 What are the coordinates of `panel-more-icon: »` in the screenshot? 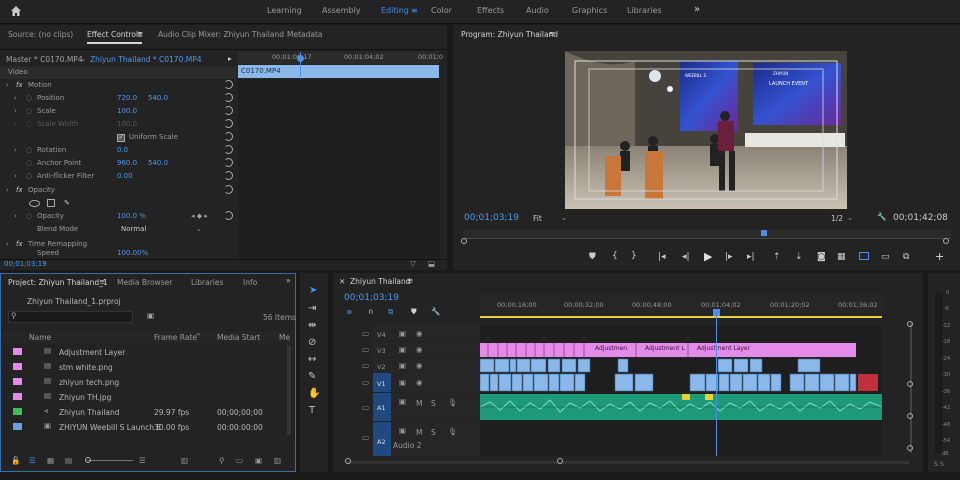 It's located at (288, 280).